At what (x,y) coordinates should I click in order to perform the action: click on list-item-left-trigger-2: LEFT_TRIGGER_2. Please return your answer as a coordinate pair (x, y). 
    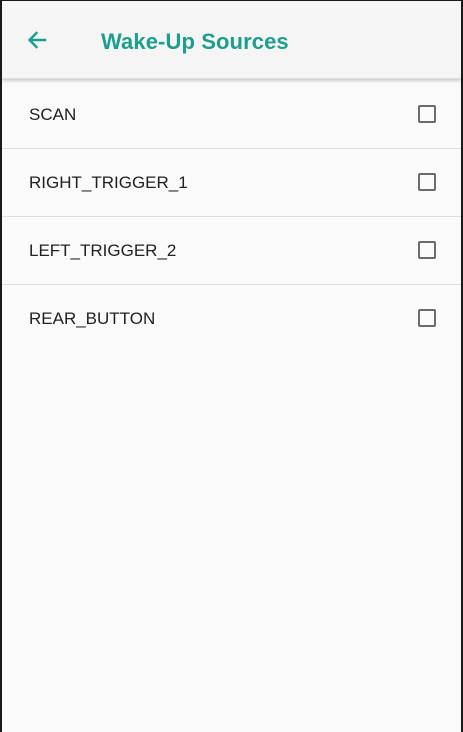
    Looking at the image, I should click on (231, 251).